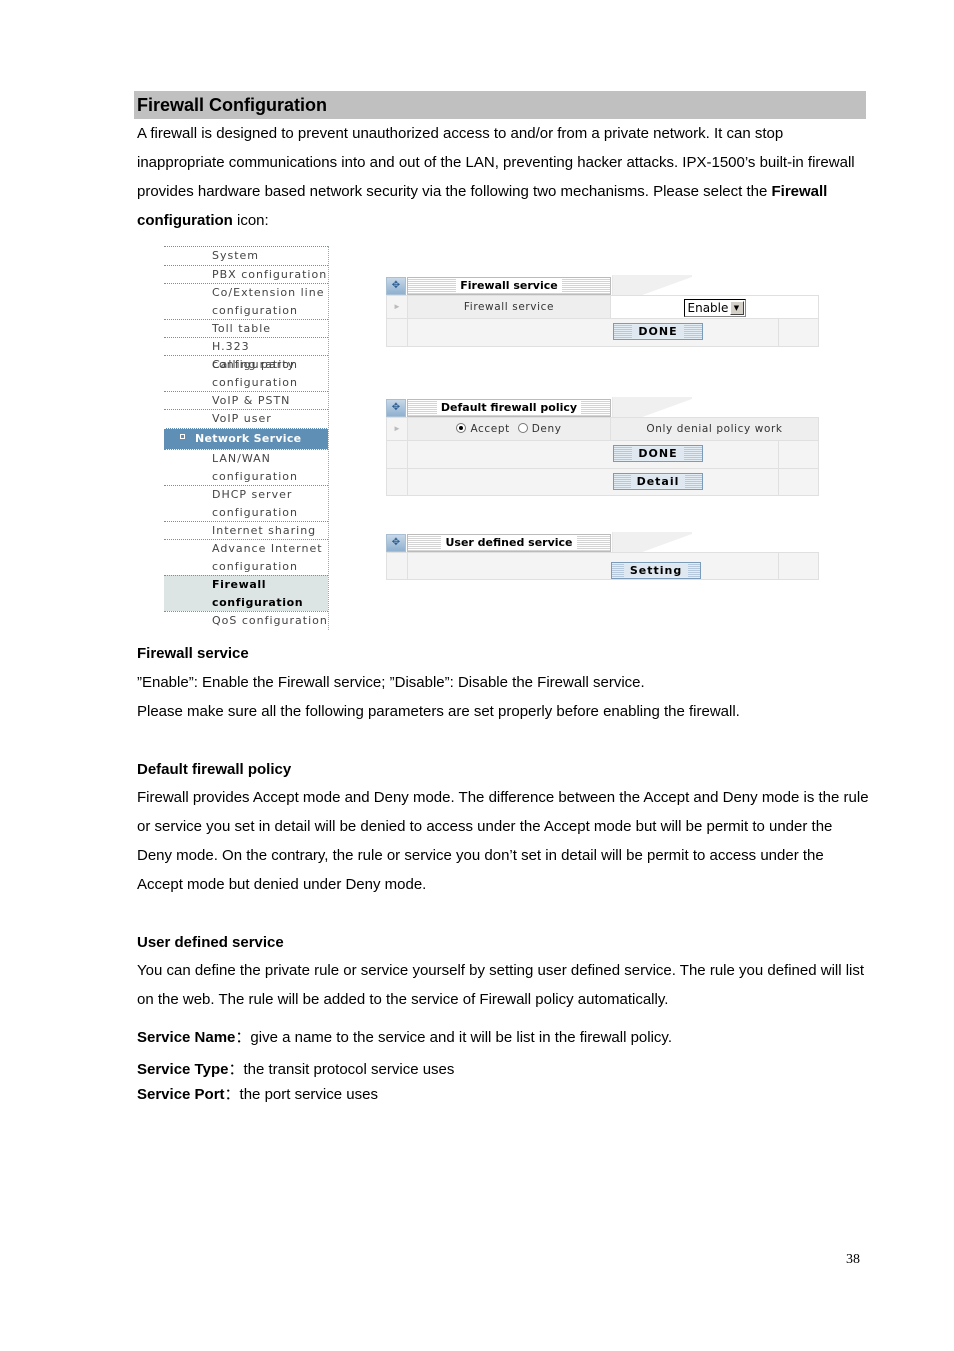 The height and width of the screenshot is (1351, 954). What do you see at coordinates (246, 593) in the screenshot?
I see `menu-item-firewall-configuration: Firewall configuration` at bounding box center [246, 593].